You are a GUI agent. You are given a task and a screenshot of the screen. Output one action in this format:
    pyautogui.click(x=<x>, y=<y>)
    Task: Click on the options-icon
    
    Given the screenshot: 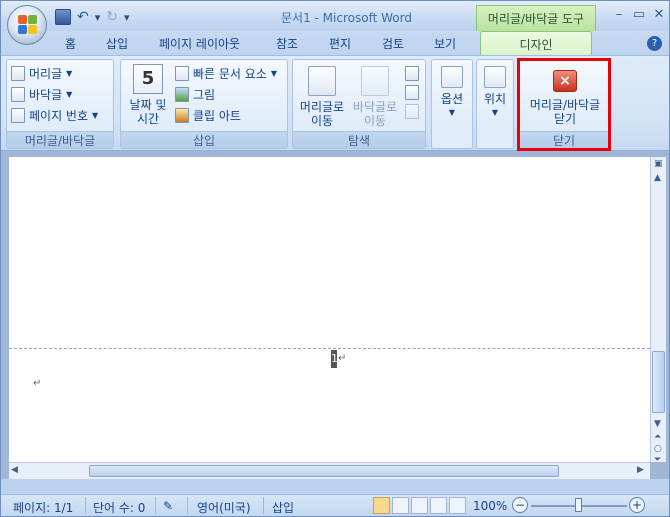 What is the action you would take?
    pyautogui.click(x=452, y=77)
    